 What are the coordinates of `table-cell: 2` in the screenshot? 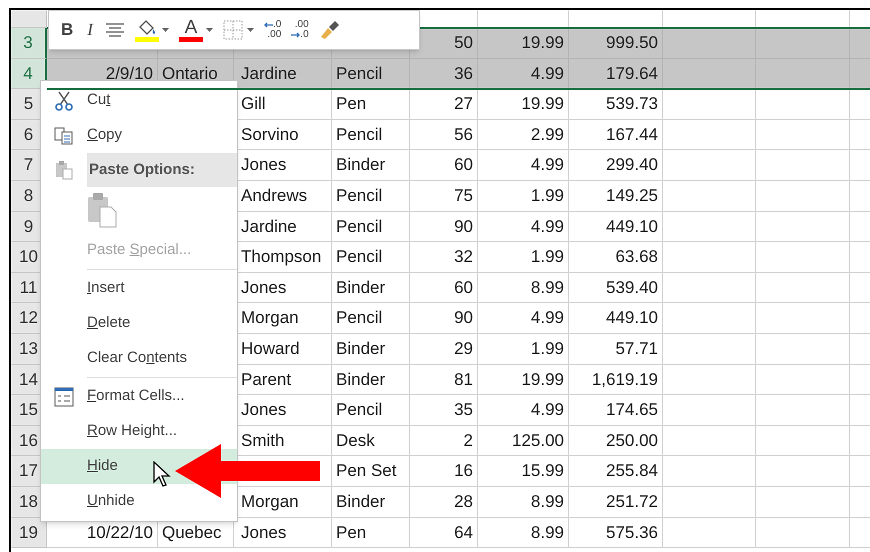 It's located at (444, 441).